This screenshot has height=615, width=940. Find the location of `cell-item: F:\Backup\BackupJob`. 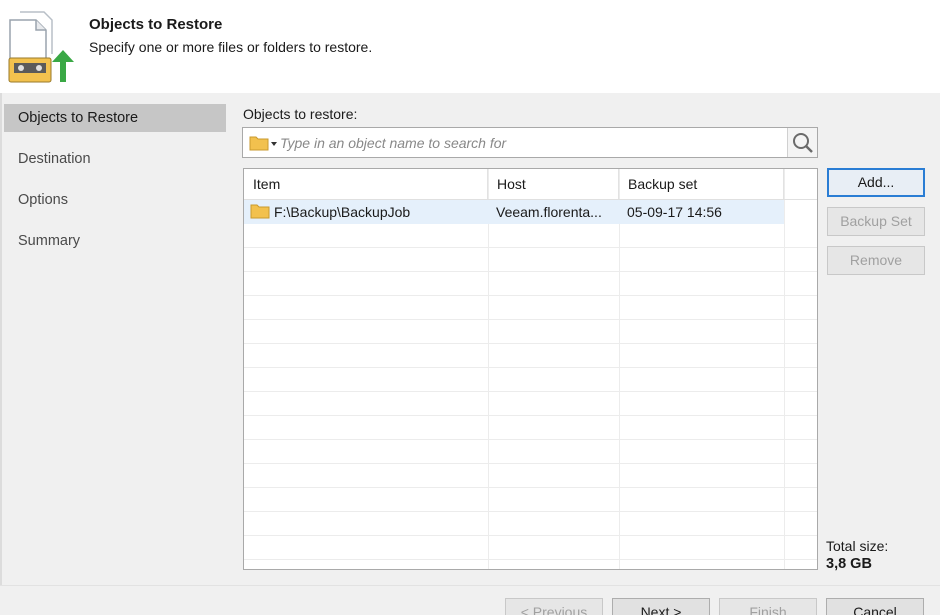

cell-item: F:\Backup\BackupJob is located at coordinates (368, 212).